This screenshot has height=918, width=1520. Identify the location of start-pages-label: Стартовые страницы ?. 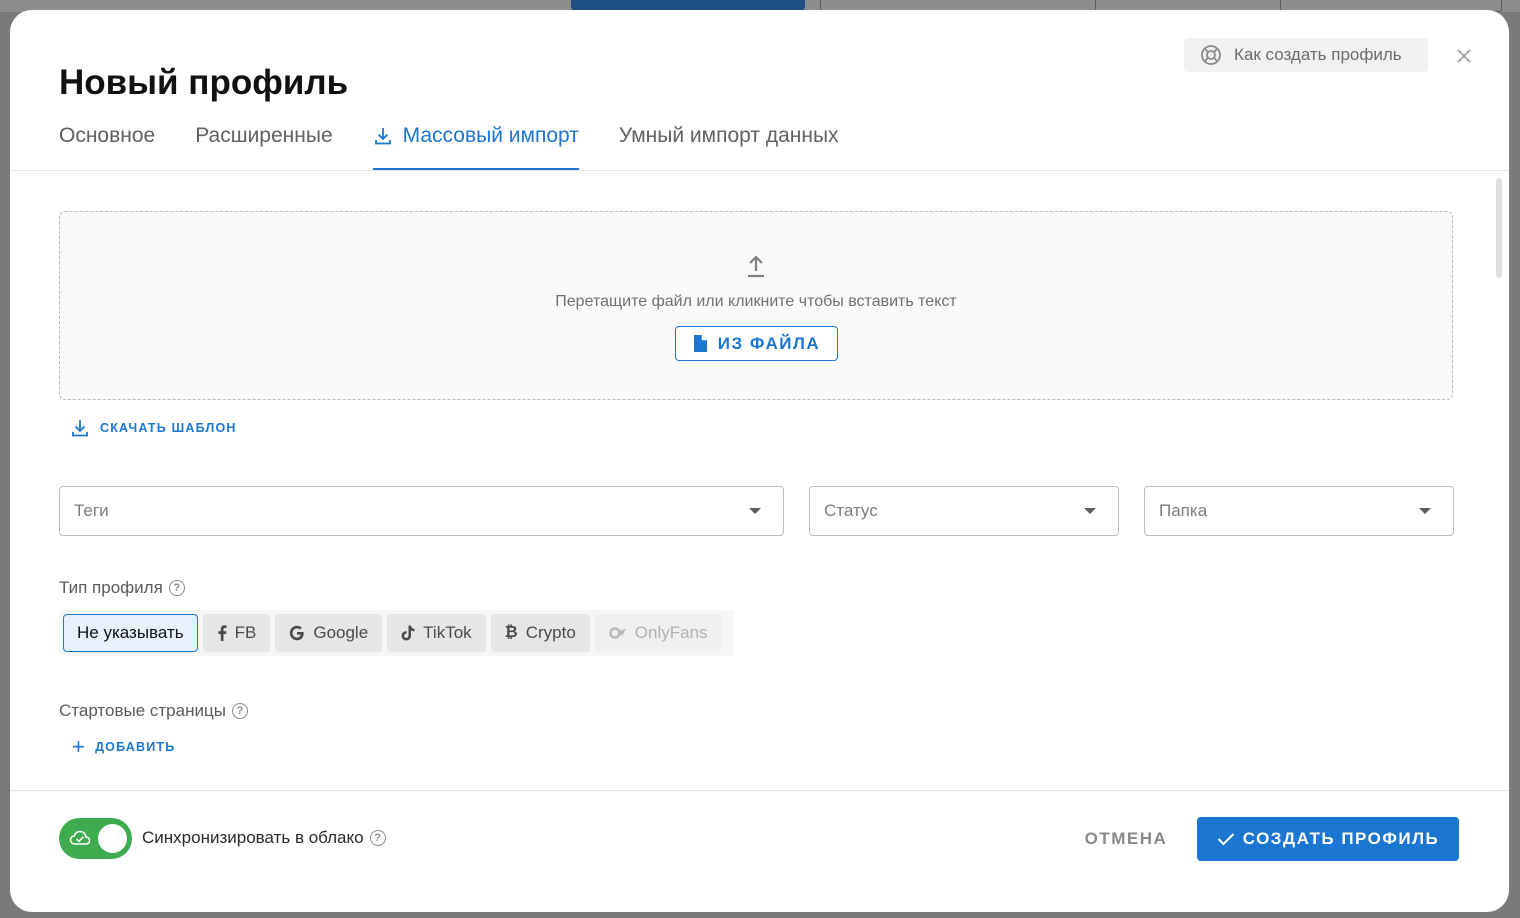
(153, 711).